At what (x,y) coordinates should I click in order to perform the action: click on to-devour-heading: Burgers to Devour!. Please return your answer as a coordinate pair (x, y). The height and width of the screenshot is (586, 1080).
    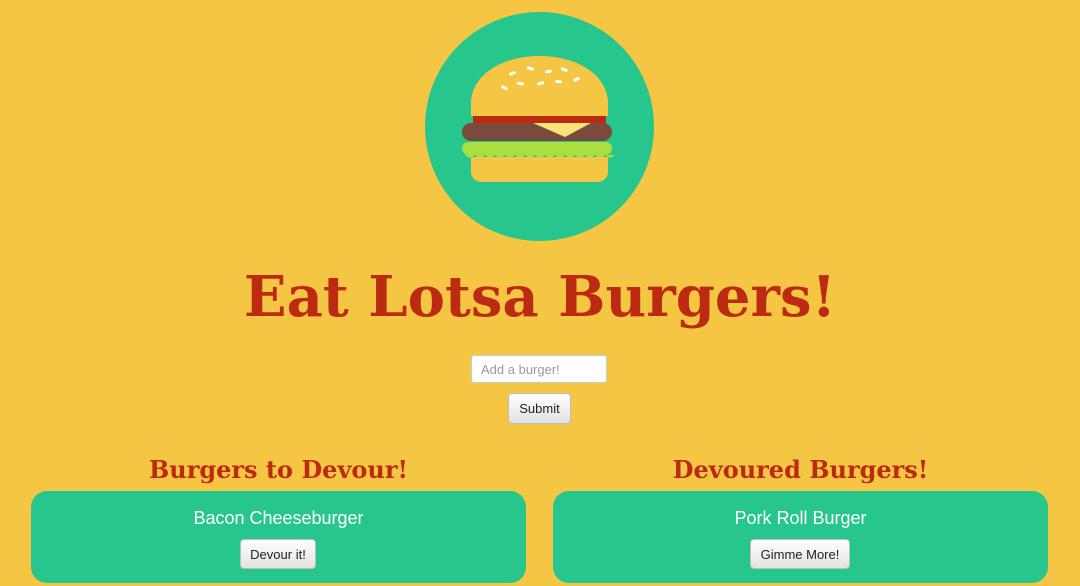
    Looking at the image, I should click on (278, 469).